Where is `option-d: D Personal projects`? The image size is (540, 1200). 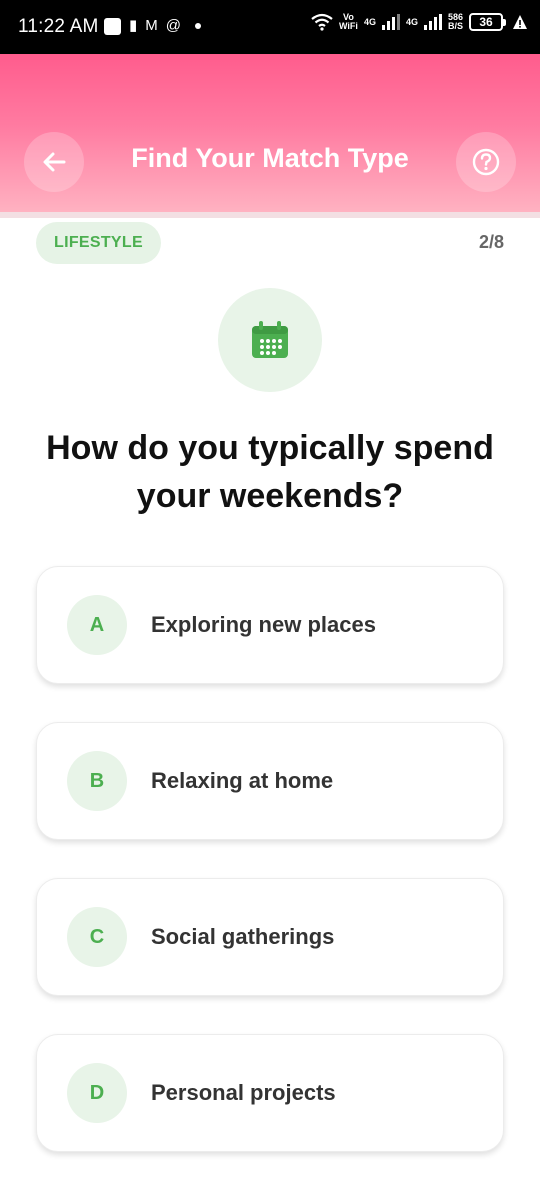
option-d: D Personal projects is located at coordinates (270, 1093).